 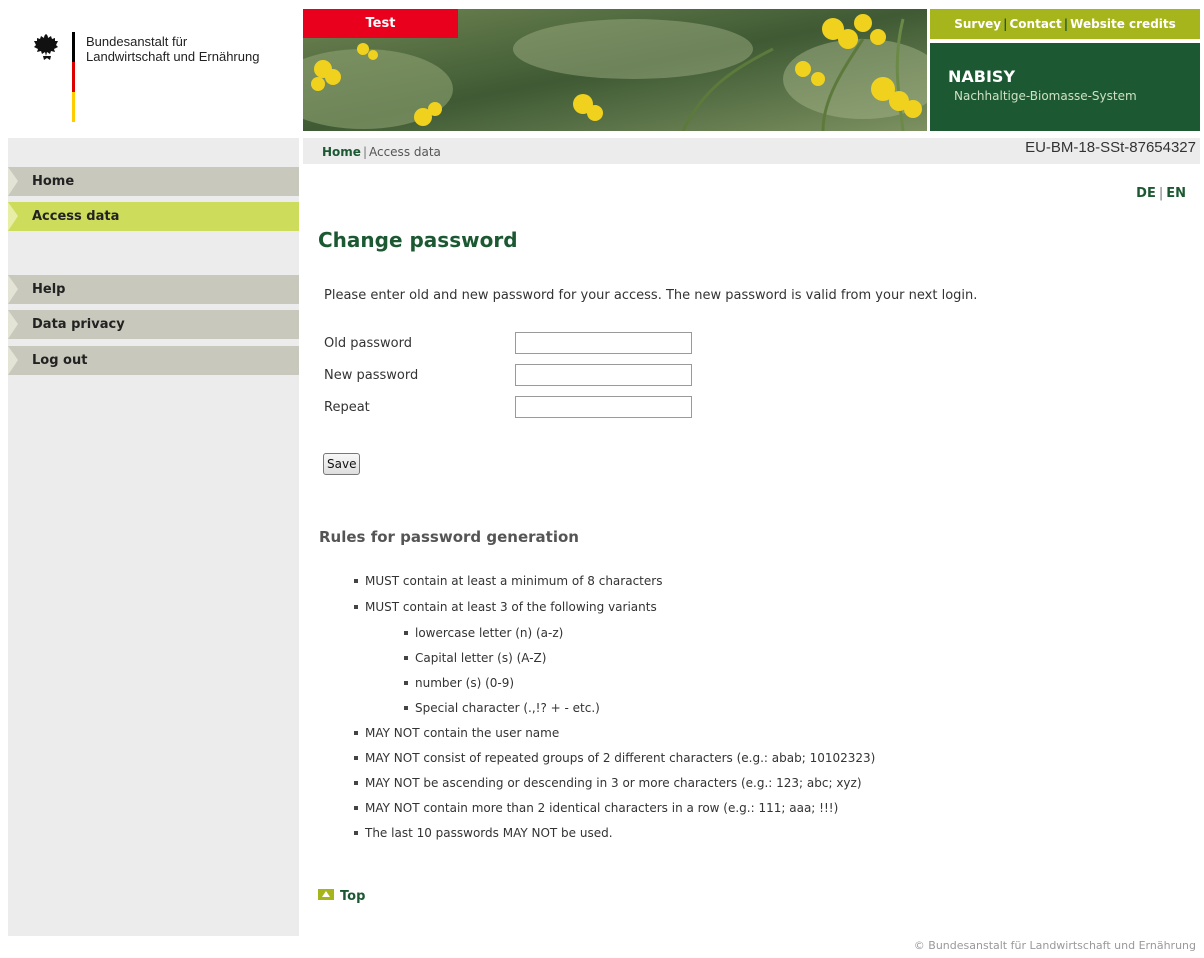 What do you see at coordinates (1045, 96) in the screenshot?
I see `brand-subtitle: Nachhaltige-Biomasse-System` at bounding box center [1045, 96].